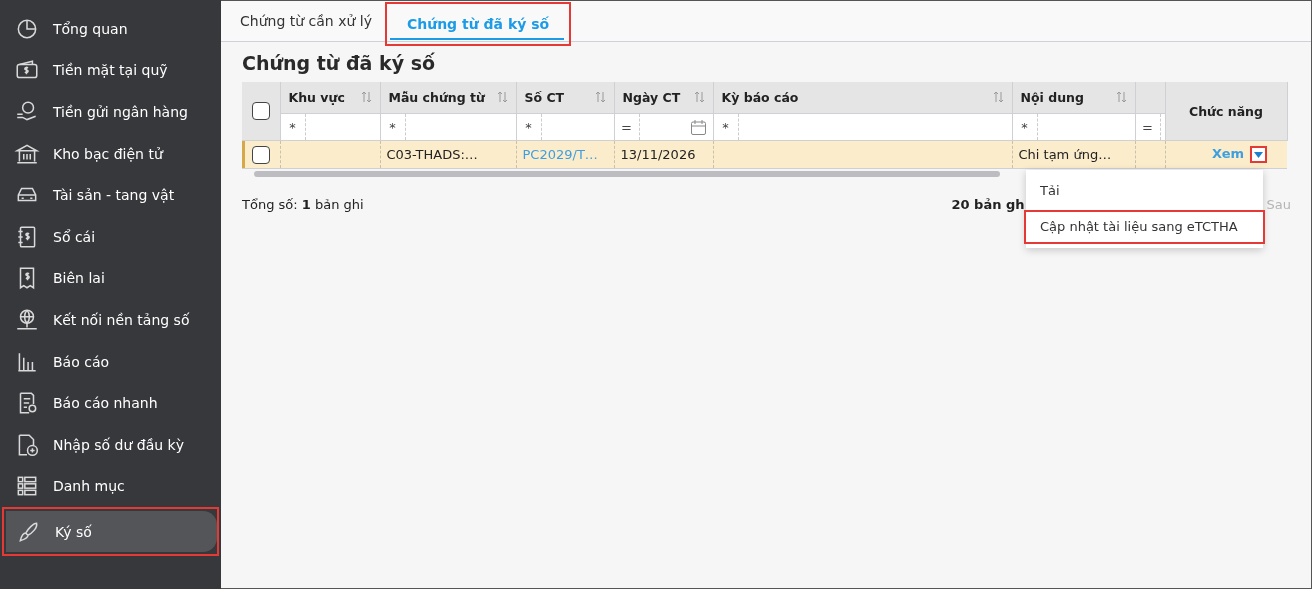 This screenshot has width=1312, height=589. Describe the element at coordinates (760, 97) in the screenshot. I see `column-header: Kỳ báo cáo` at that location.